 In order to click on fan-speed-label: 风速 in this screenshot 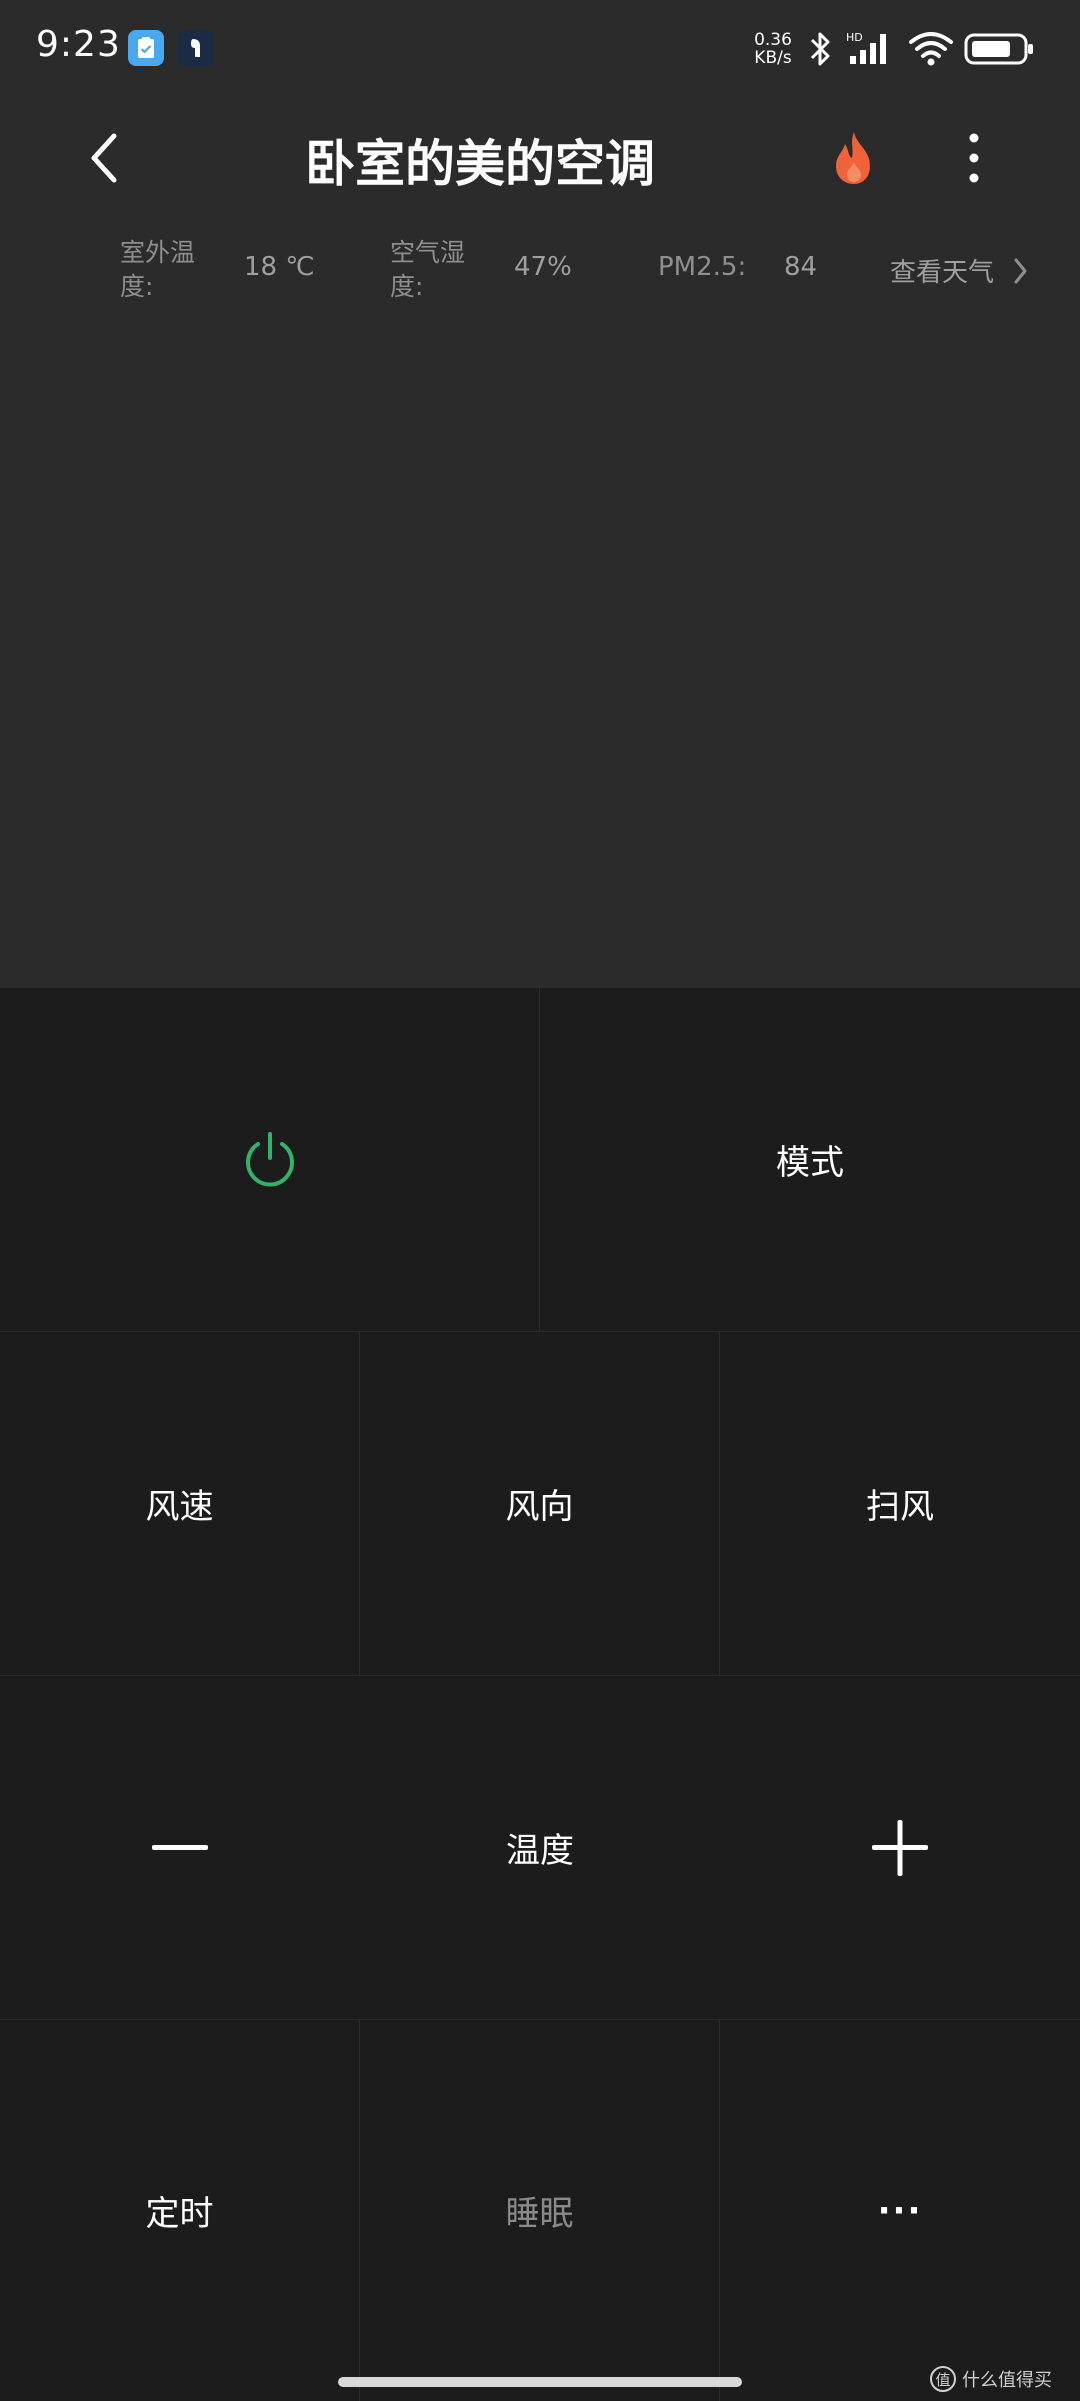, I will do `click(179, 1507)`.